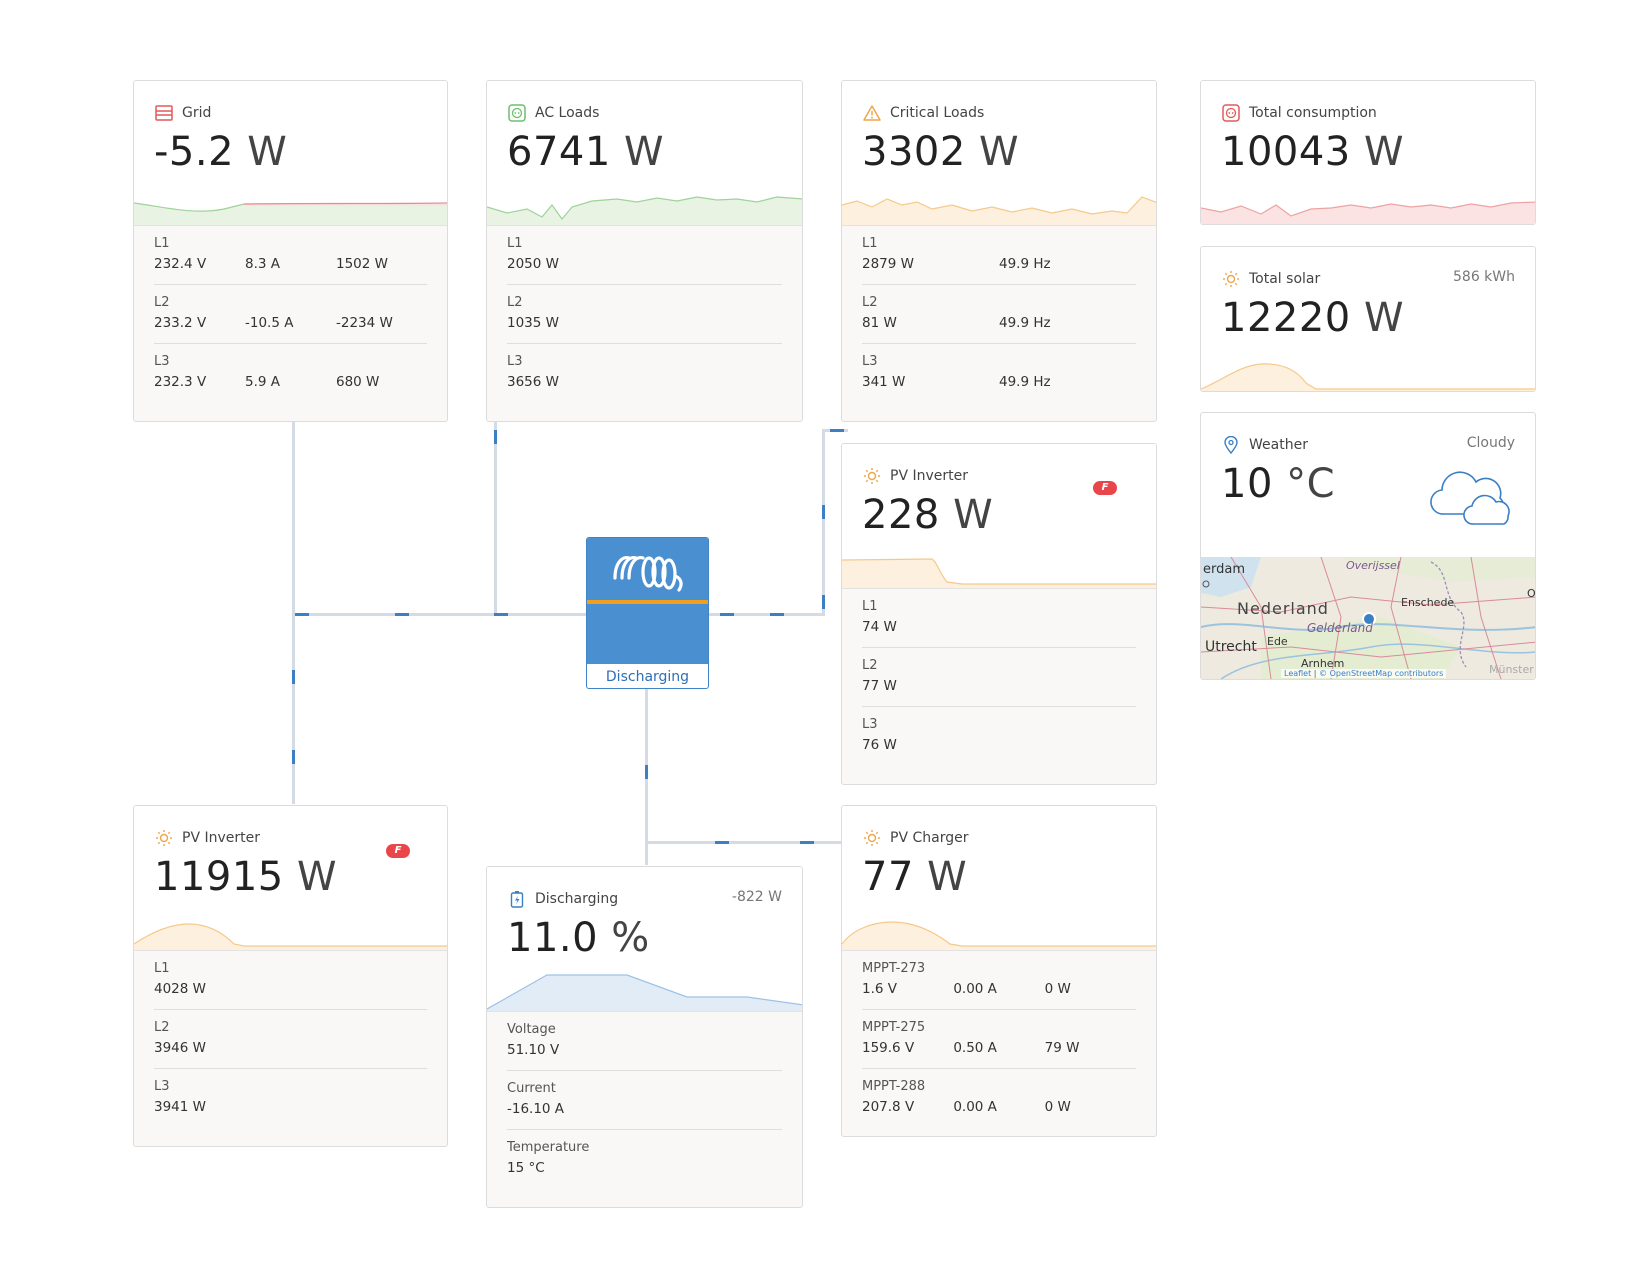 The width and height of the screenshot is (1650, 1275). What do you see at coordinates (1313, 113) in the screenshot?
I see `total-consumption-title: Total consumption` at bounding box center [1313, 113].